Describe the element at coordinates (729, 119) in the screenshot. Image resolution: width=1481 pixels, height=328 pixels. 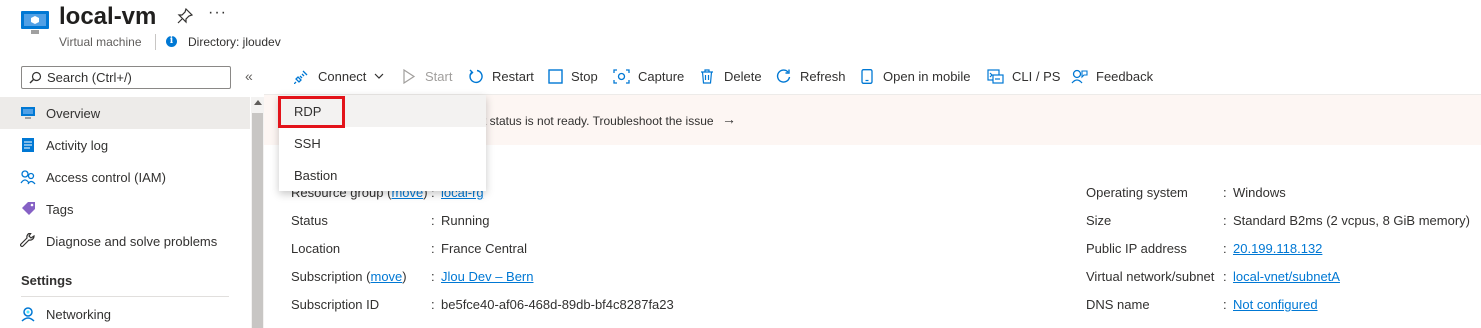
I see `arrow-right-icon: →` at that location.